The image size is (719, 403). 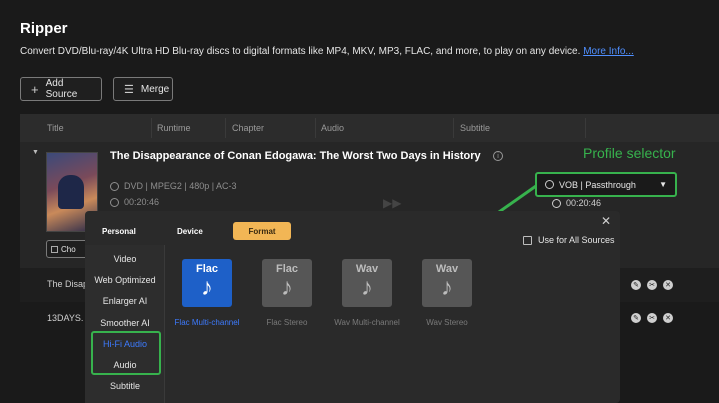 What do you see at coordinates (129, 89) in the screenshot?
I see `merge-icon: ☰` at bounding box center [129, 89].